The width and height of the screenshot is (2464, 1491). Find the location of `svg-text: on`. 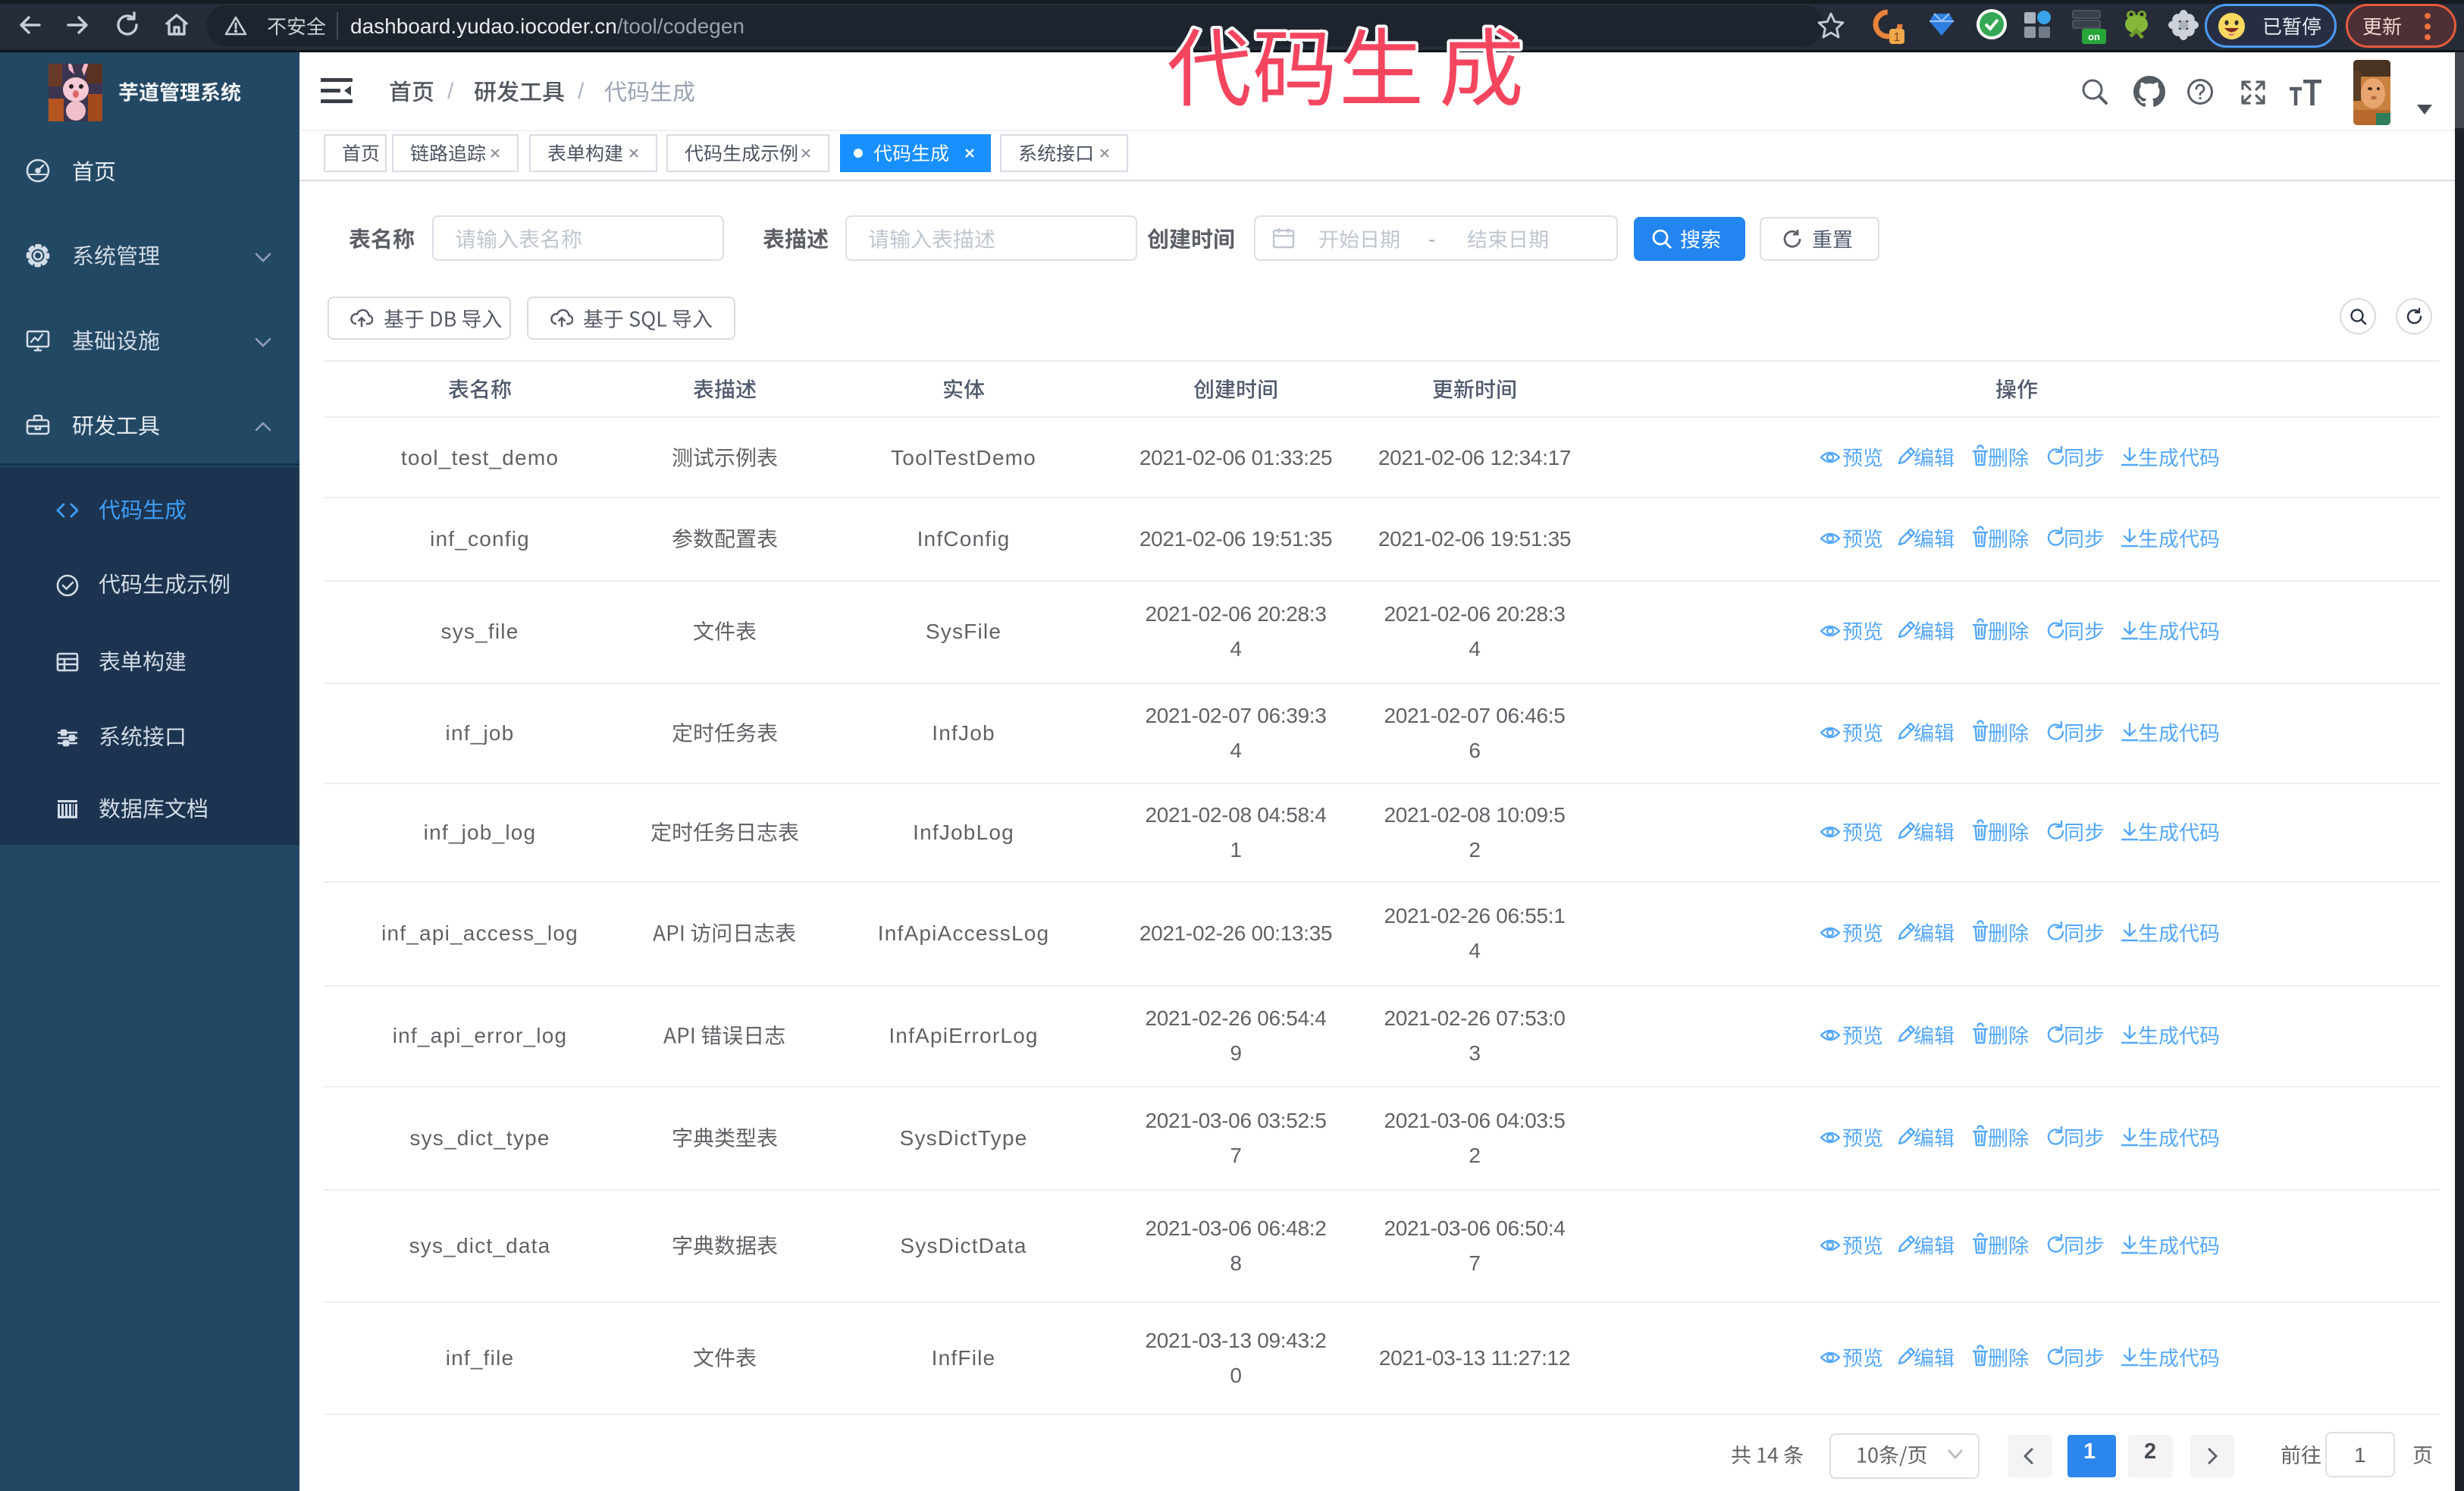

svg-text: on is located at coordinates (2094, 36).